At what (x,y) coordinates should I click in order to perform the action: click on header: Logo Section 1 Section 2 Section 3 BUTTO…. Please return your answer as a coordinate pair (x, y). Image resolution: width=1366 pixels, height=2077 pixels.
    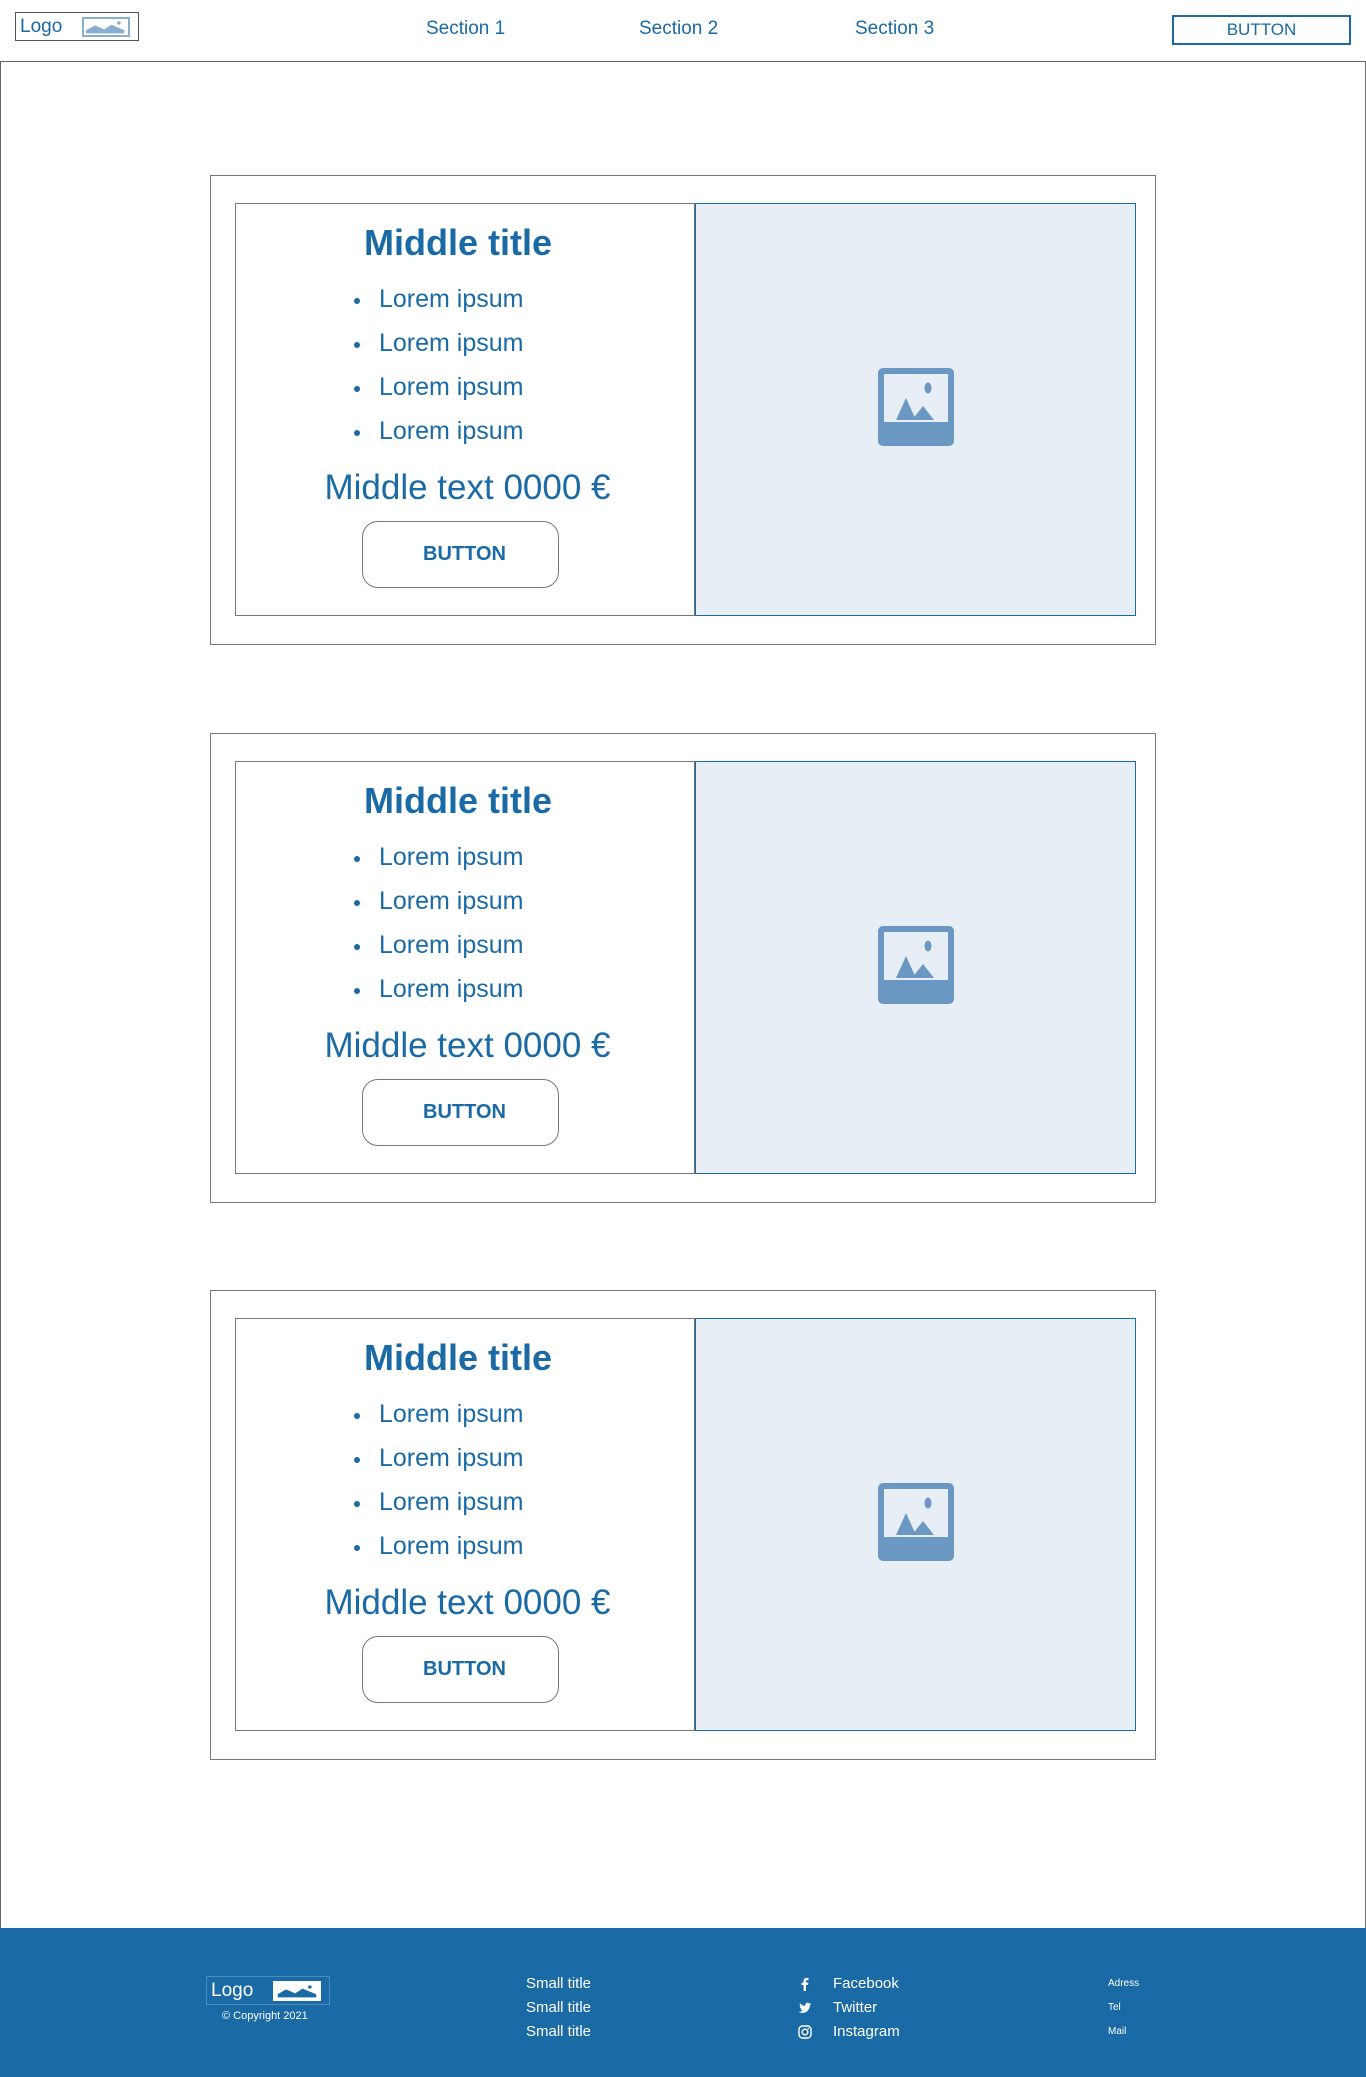
    Looking at the image, I should click on (683, 30).